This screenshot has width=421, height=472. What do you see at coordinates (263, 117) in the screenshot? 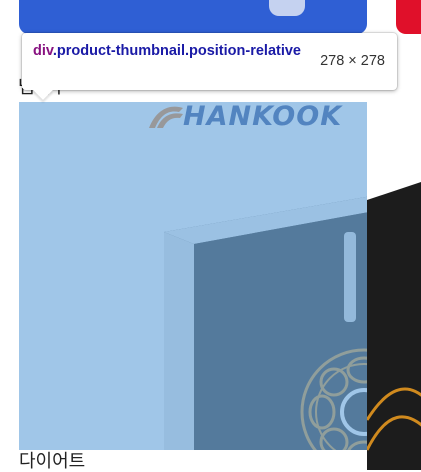
I see `hankook-logo-text: HANKOOK` at bounding box center [263, 117].